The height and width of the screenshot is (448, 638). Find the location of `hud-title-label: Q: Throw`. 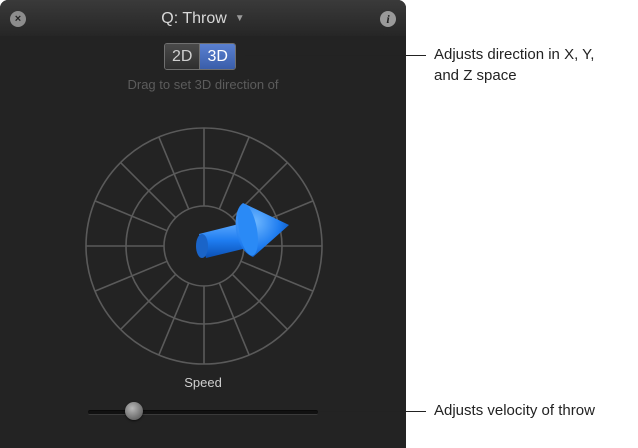

hud-title-label: Q: Throw is located at coordinates (194, 18).